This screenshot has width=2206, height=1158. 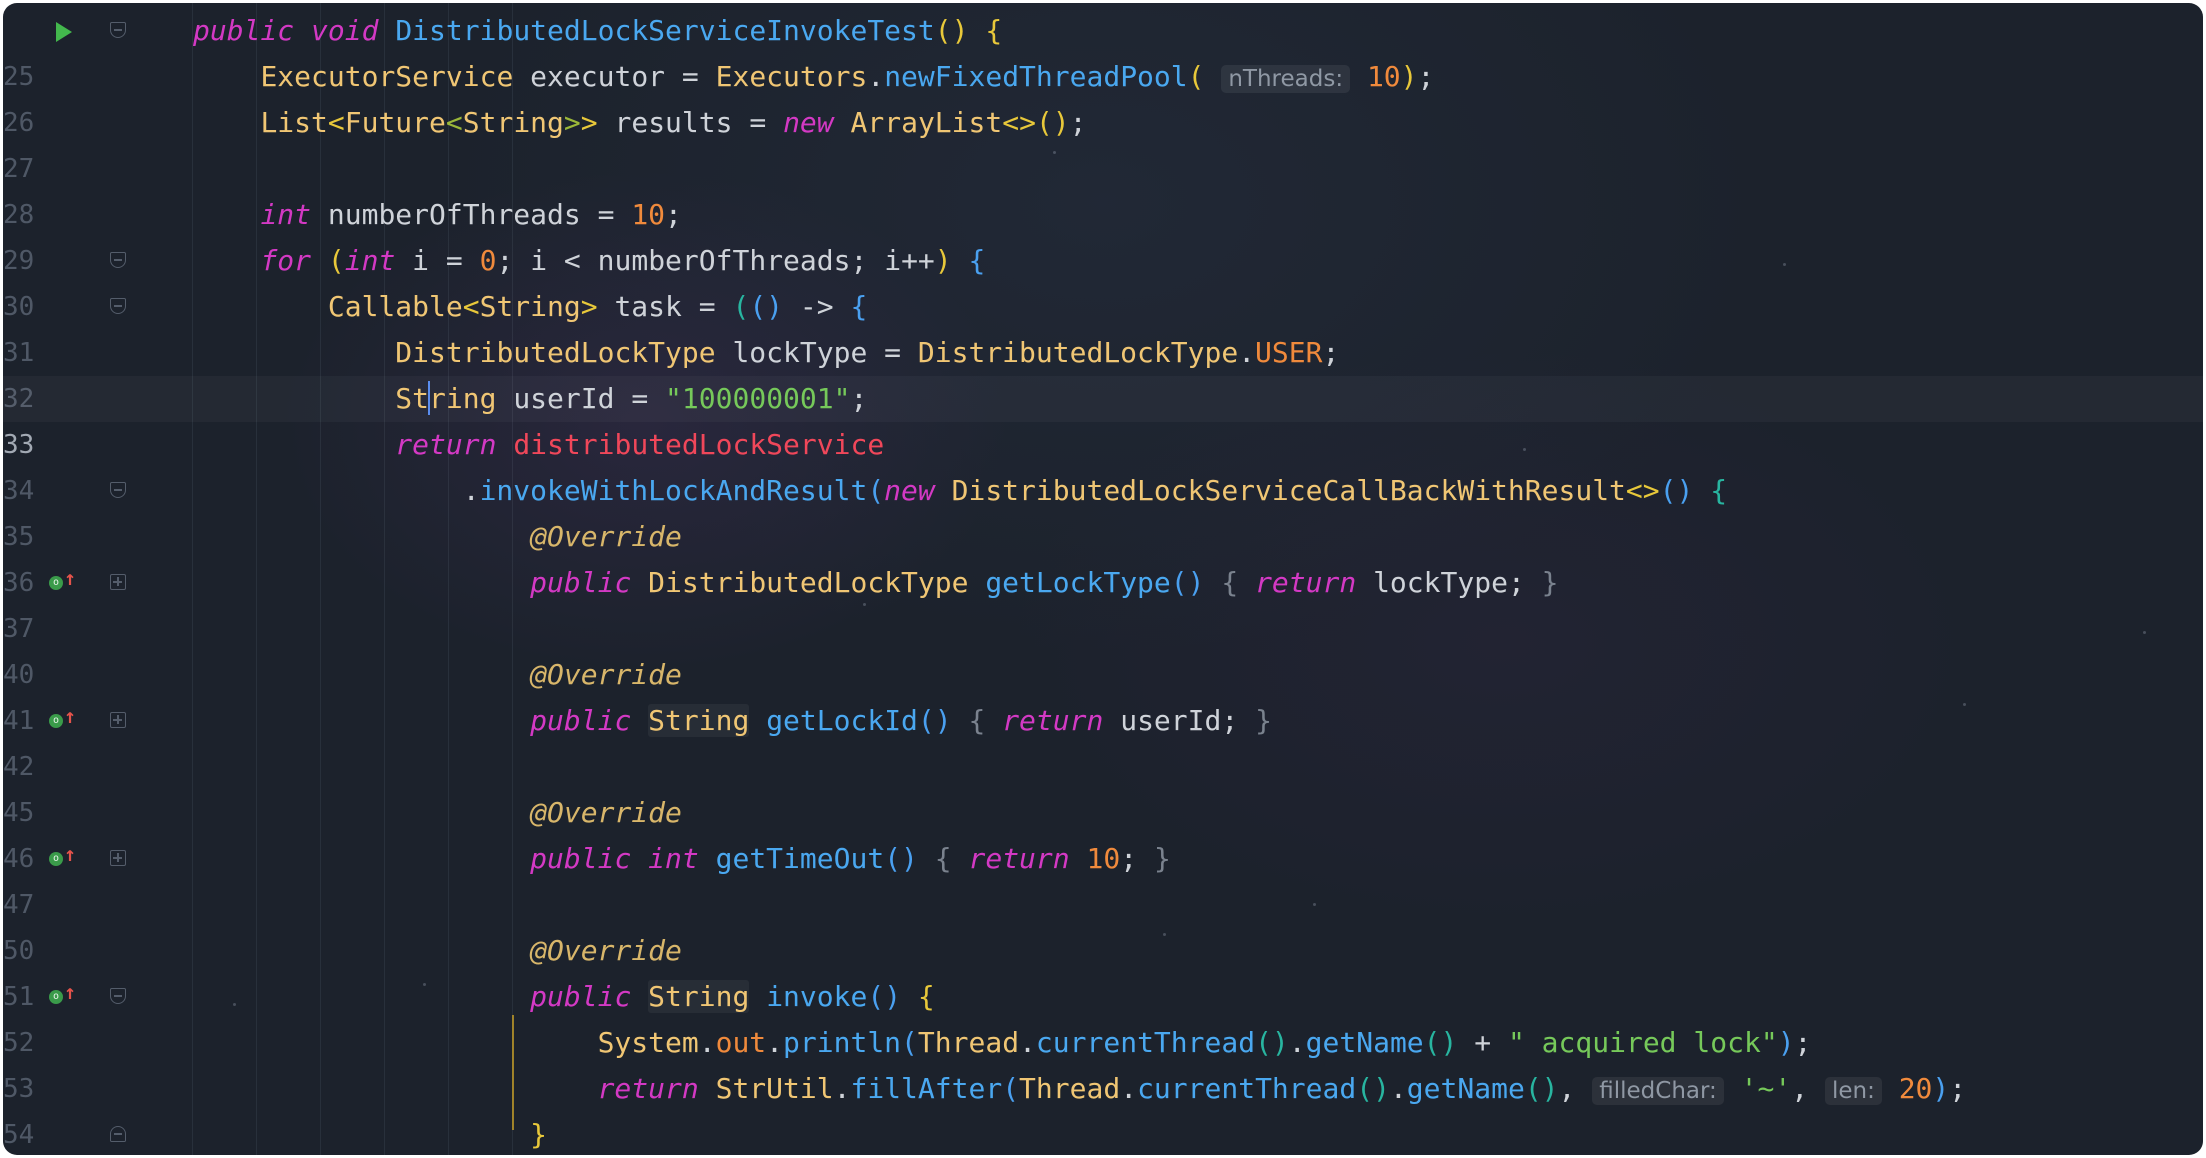 What do you see at coordinates (1853, 1091) in the screenshot?
I see `parameter-hint: len:` at bounding box center [1853, 1091].